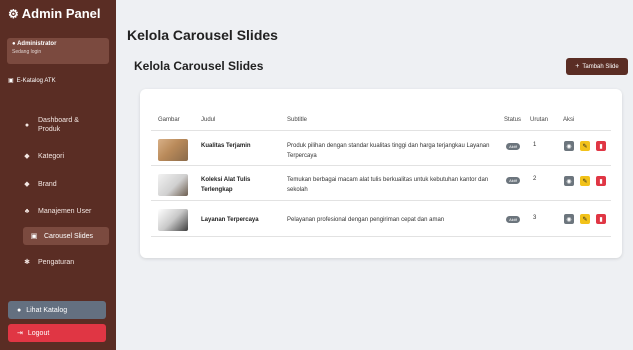 Image resolution: width=633 pixels, height=350 pixels. I want to click on header-divider, so click(381, 130).